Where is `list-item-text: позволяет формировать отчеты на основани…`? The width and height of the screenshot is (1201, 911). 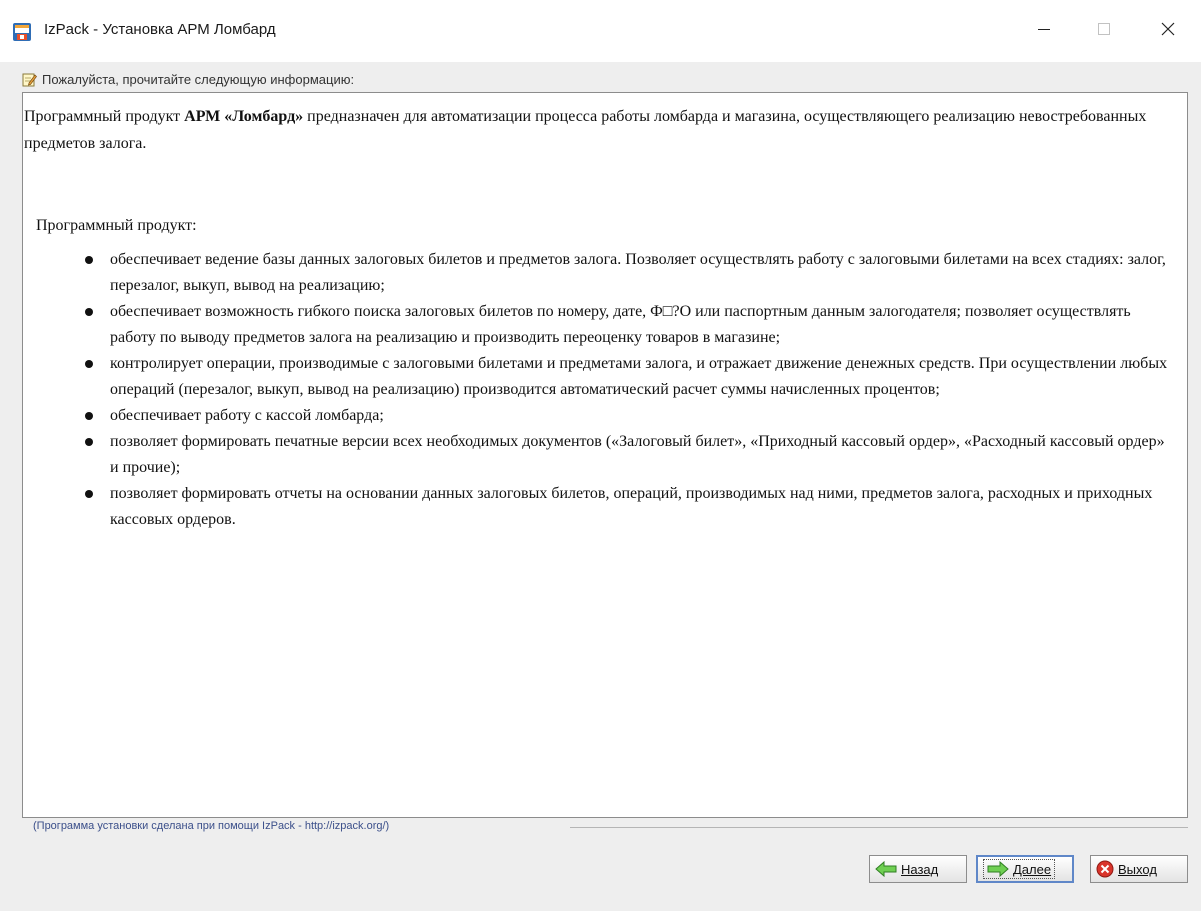 list-item-text: позволяет формировать отчеты на основани… is located at coordinates (631, 506).